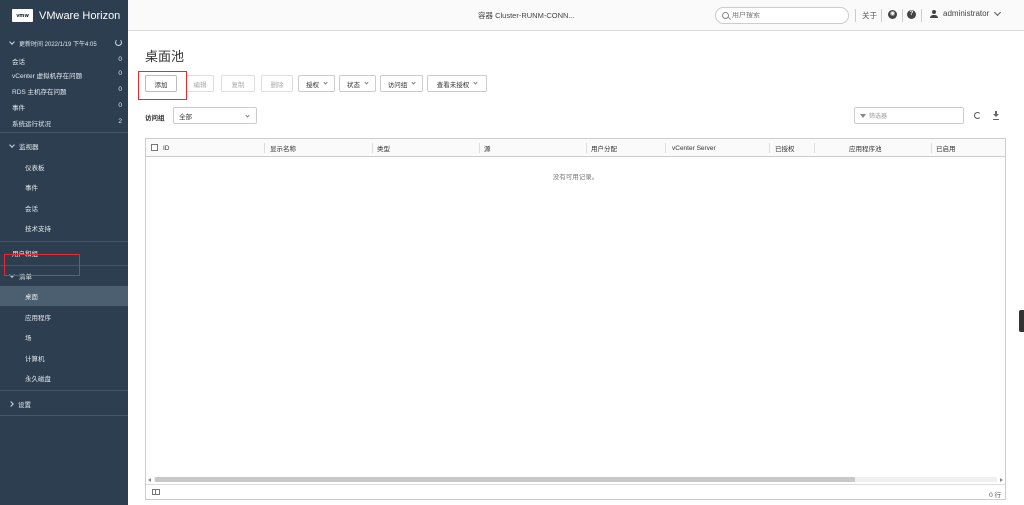  I want to click on scroll-thumb, so click(505, 479).